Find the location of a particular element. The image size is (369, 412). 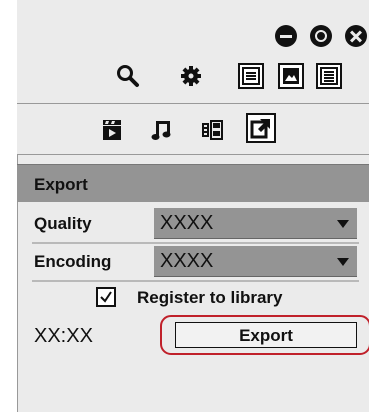

export-panel-header: Export is located at coordinates (193, 183).